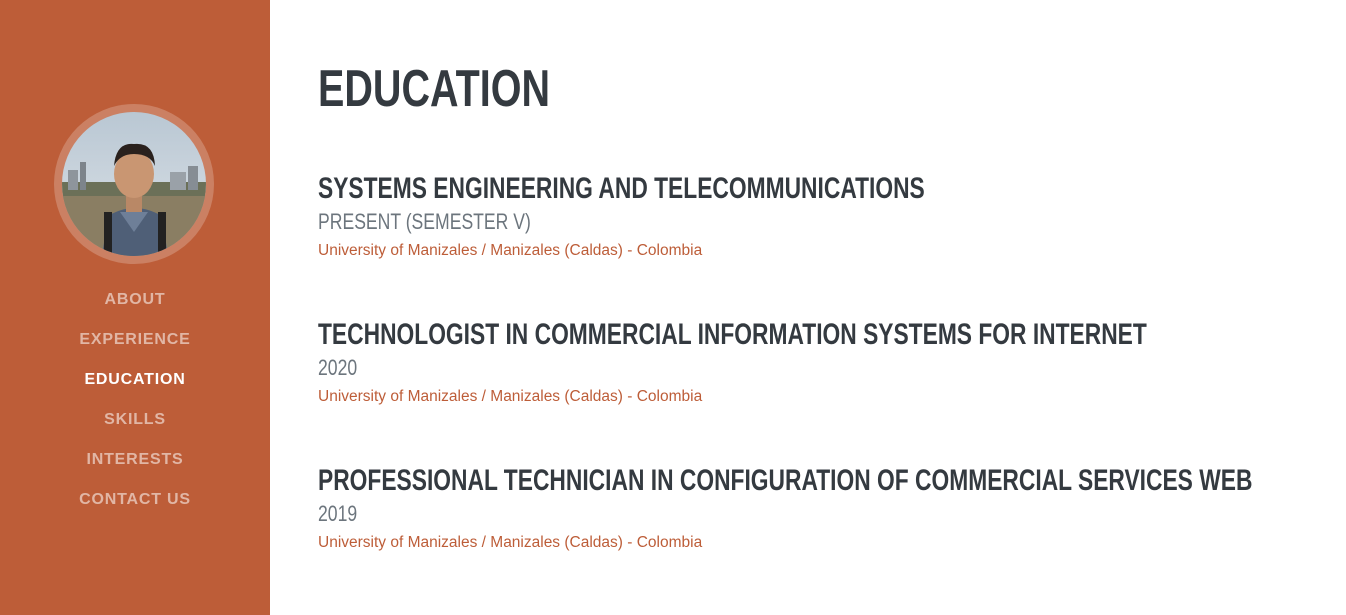 The image size is (1346, 615). What do you see at coordinates (135, 500) in the screenshot?
I see `nav-link-contact-us: CONTACT US` at bounding box center [135, 500].